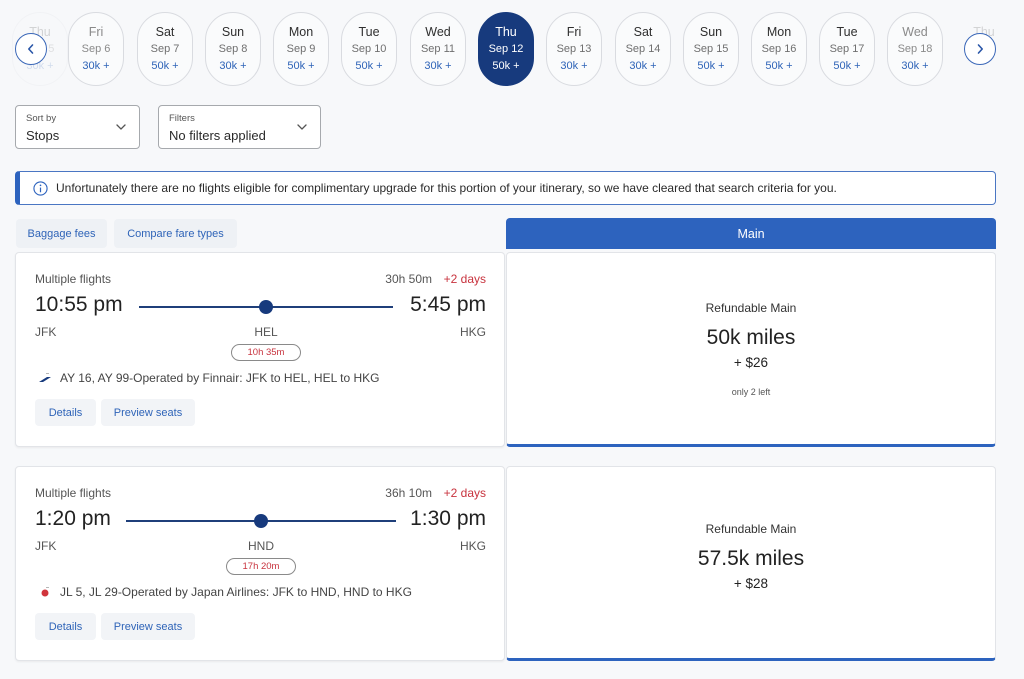 The height and width of the screenshot is (679, 1024). I want to click on date-label: Sep 18, so click(915, 49).